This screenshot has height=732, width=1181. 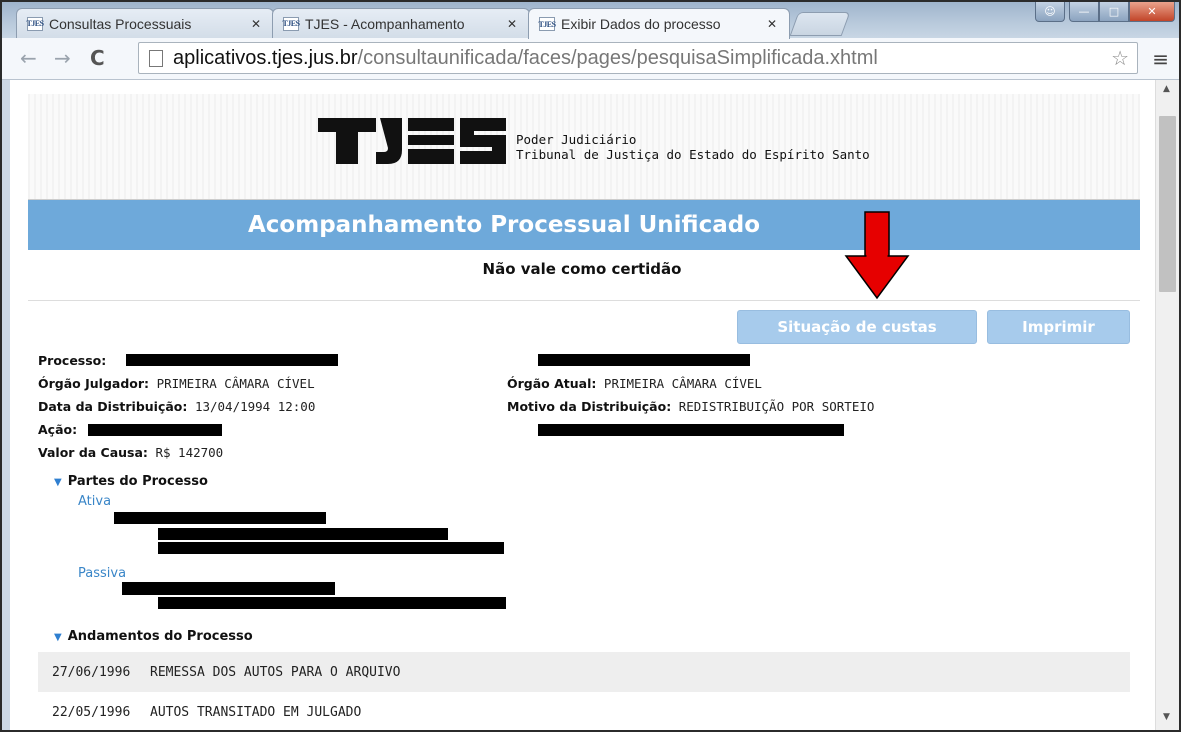 What do you see at coordinates (776, 406) in the screenshot?
I see `motivo-value: REDISTRIBUIÇÃO POR SORTEIO` at bounding box center [776, 406].